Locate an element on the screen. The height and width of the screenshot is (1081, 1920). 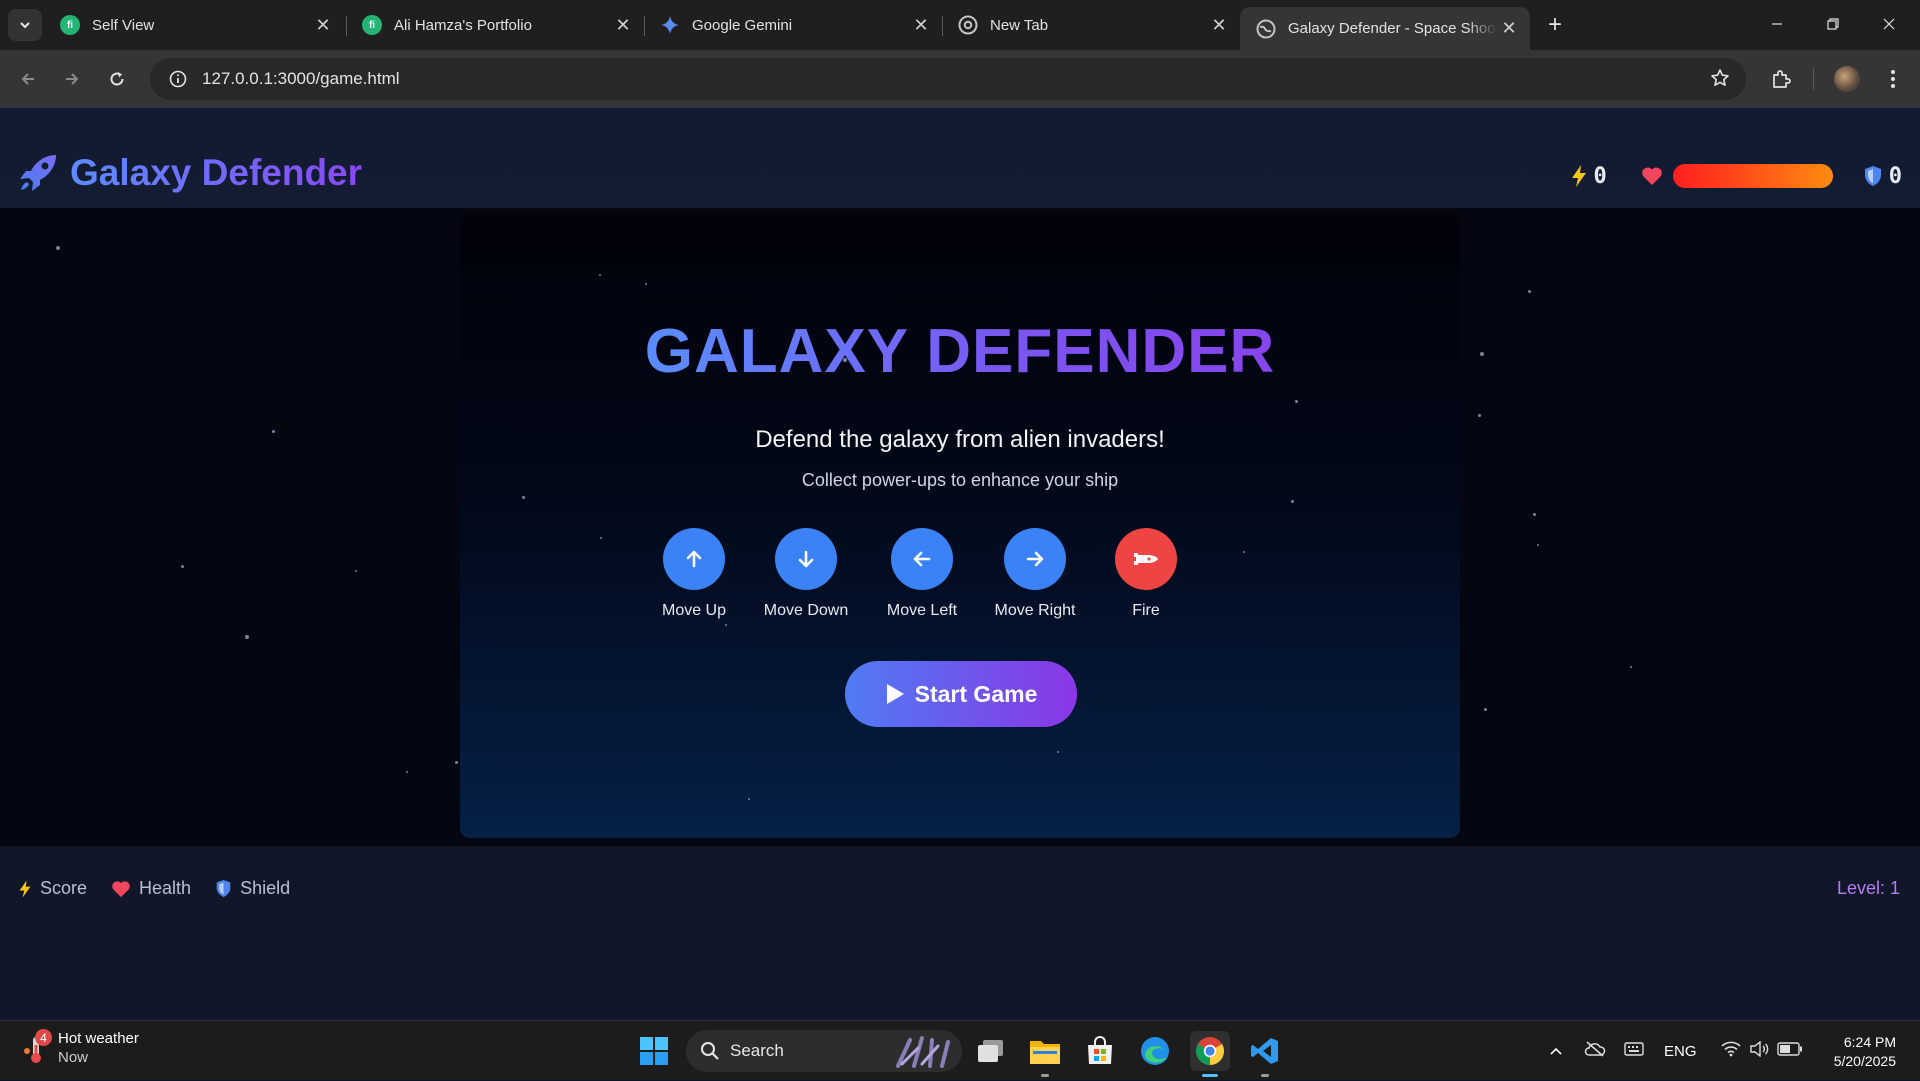
thermometer-icon: 4 is located at coordinates (37, 1047).